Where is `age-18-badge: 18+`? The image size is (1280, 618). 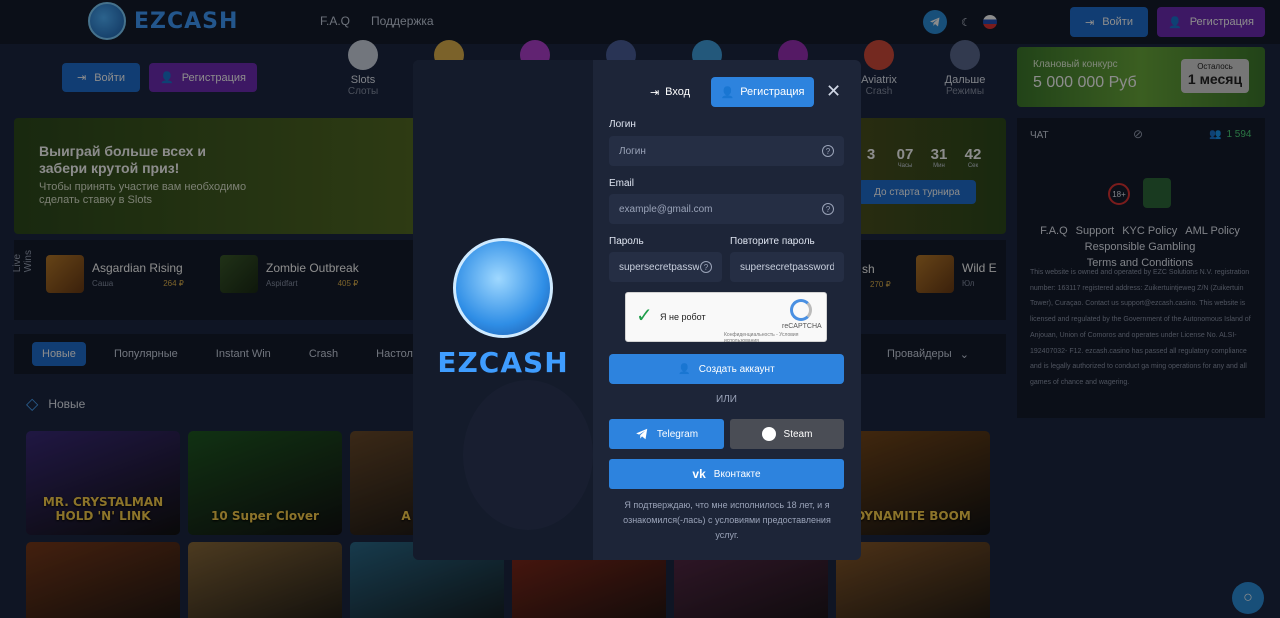 age-18-badge: 18+ is located at coordinates (1119, 194).